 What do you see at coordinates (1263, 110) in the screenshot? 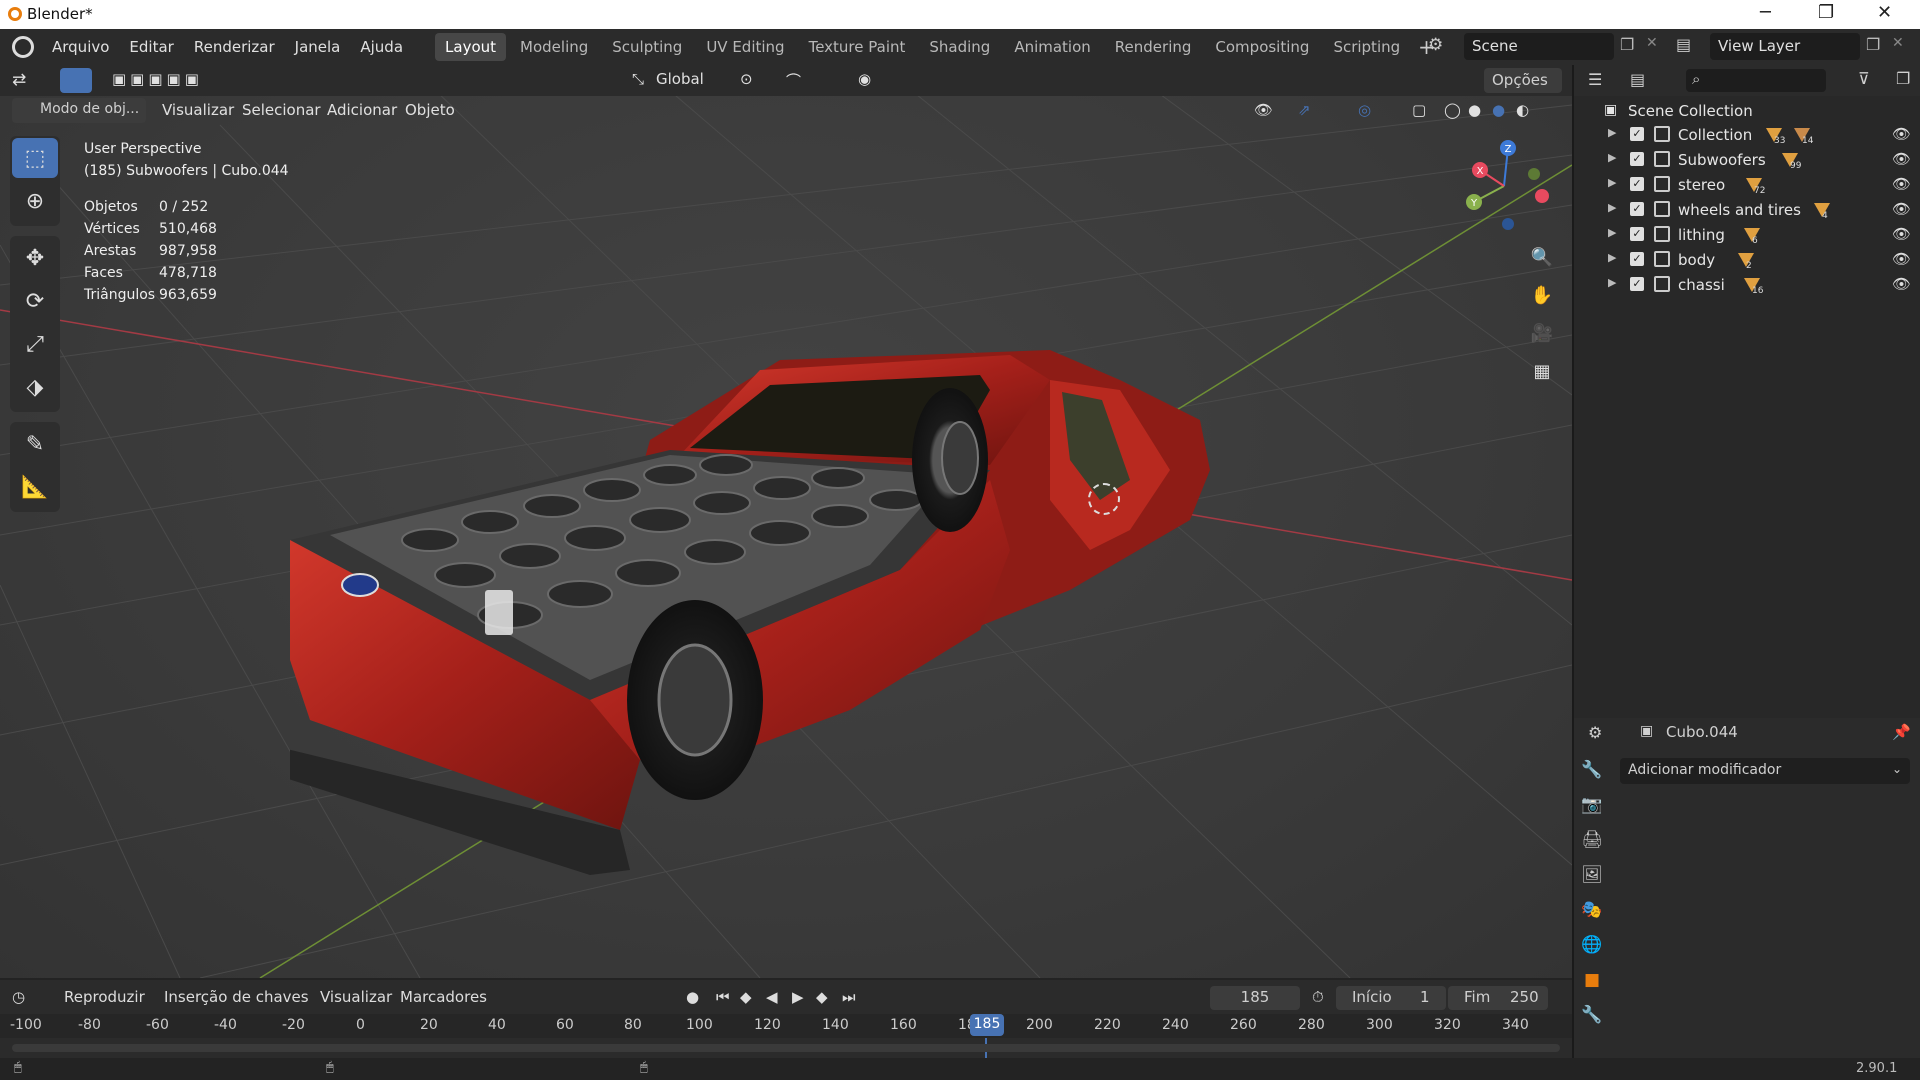
I see `visibility-icon: 👁` at bounding box center [1263, 110].